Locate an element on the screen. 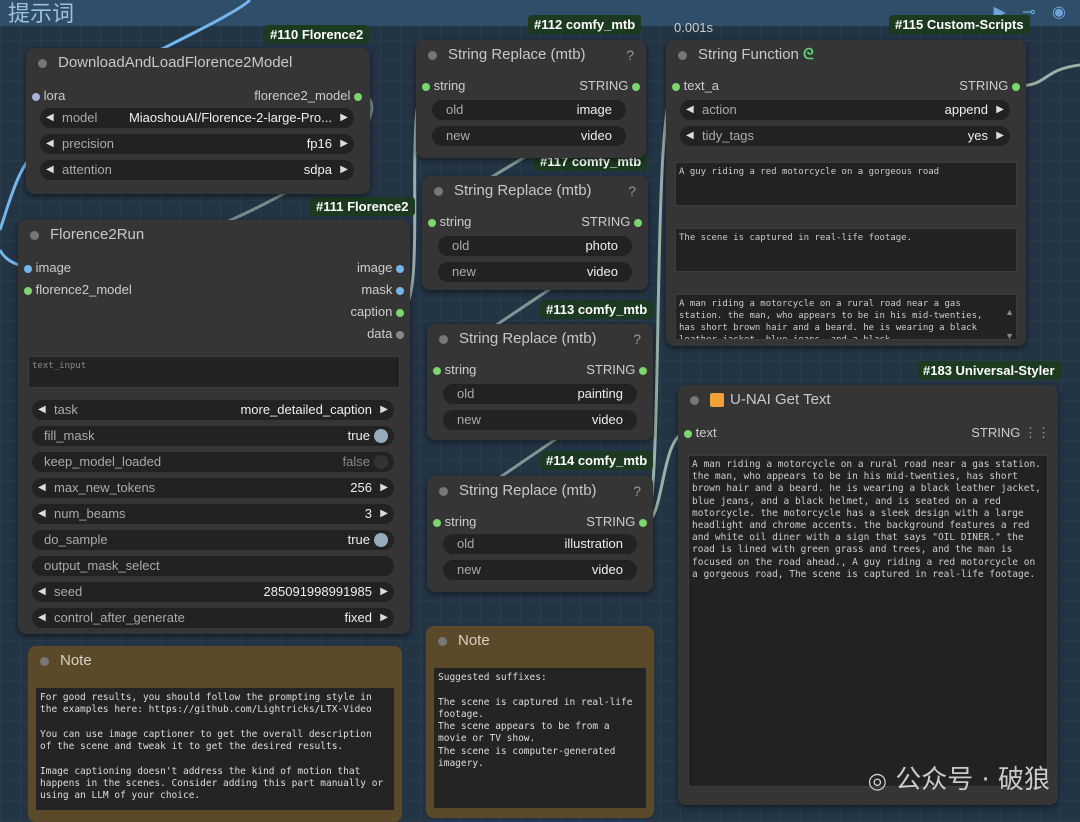  node-header: Note is located at coordinates (540, 641).